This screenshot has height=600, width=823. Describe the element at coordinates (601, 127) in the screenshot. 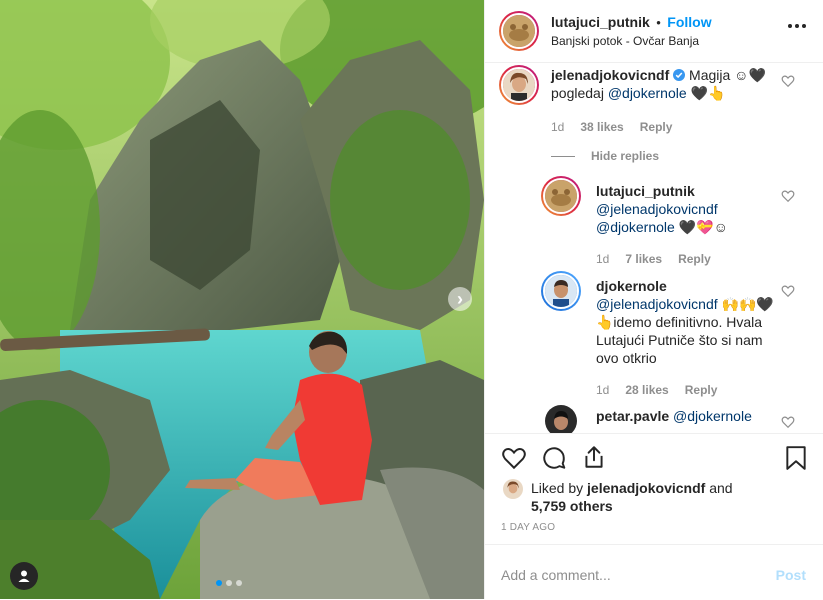

I see `comment-likes: 38 likes` at that location.